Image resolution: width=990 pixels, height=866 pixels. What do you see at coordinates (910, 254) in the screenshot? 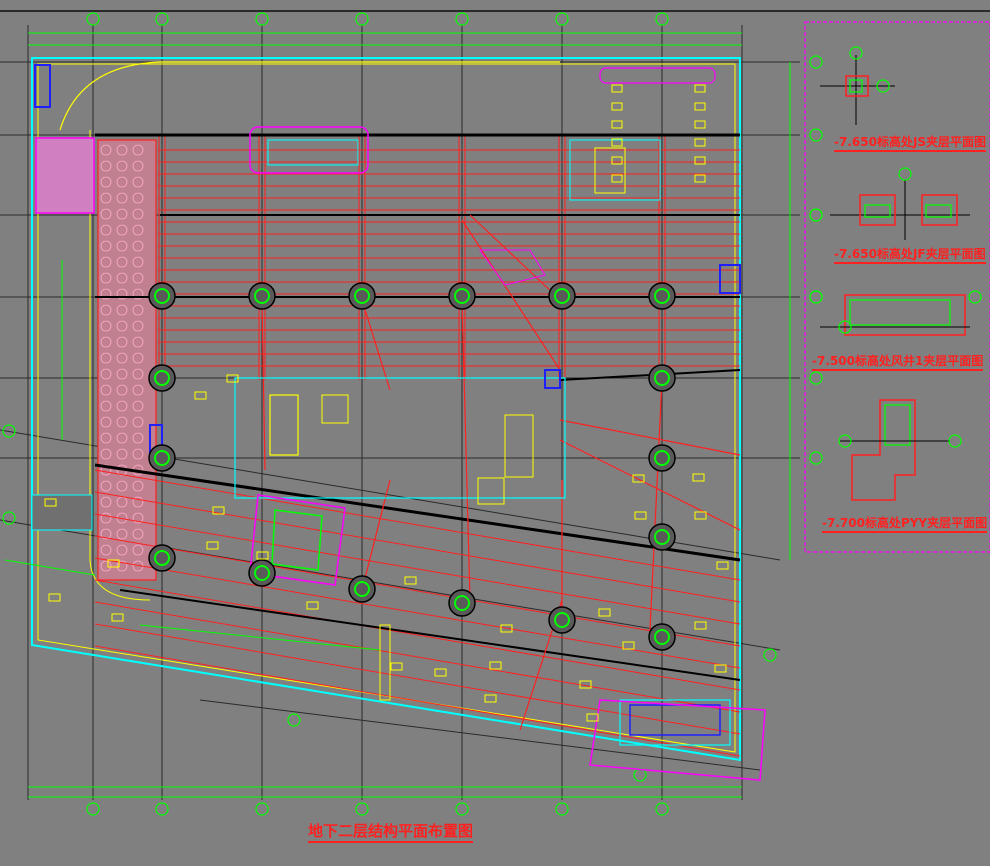
I see `detail-title-jf: -7.650标高处JF夹层平面图` at bounding box center [910, 254].